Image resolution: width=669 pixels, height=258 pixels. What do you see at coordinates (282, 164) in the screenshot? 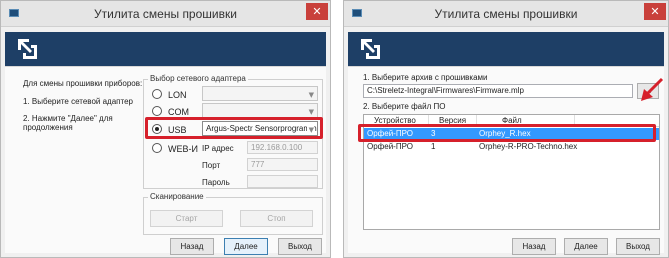
I see `port-field: 777` at bounding box center [282, 164].